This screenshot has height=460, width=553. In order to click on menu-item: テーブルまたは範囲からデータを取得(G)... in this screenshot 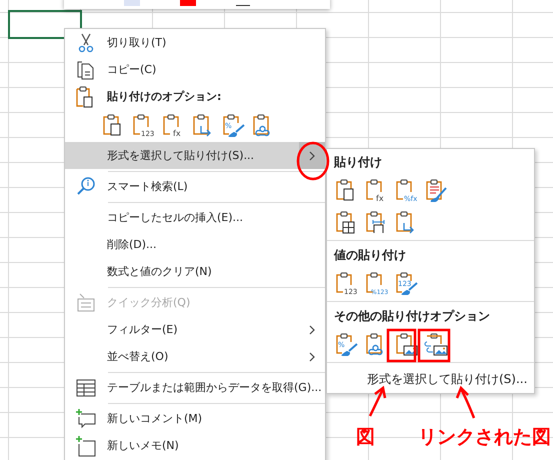, I will do `click(195, 387)`.